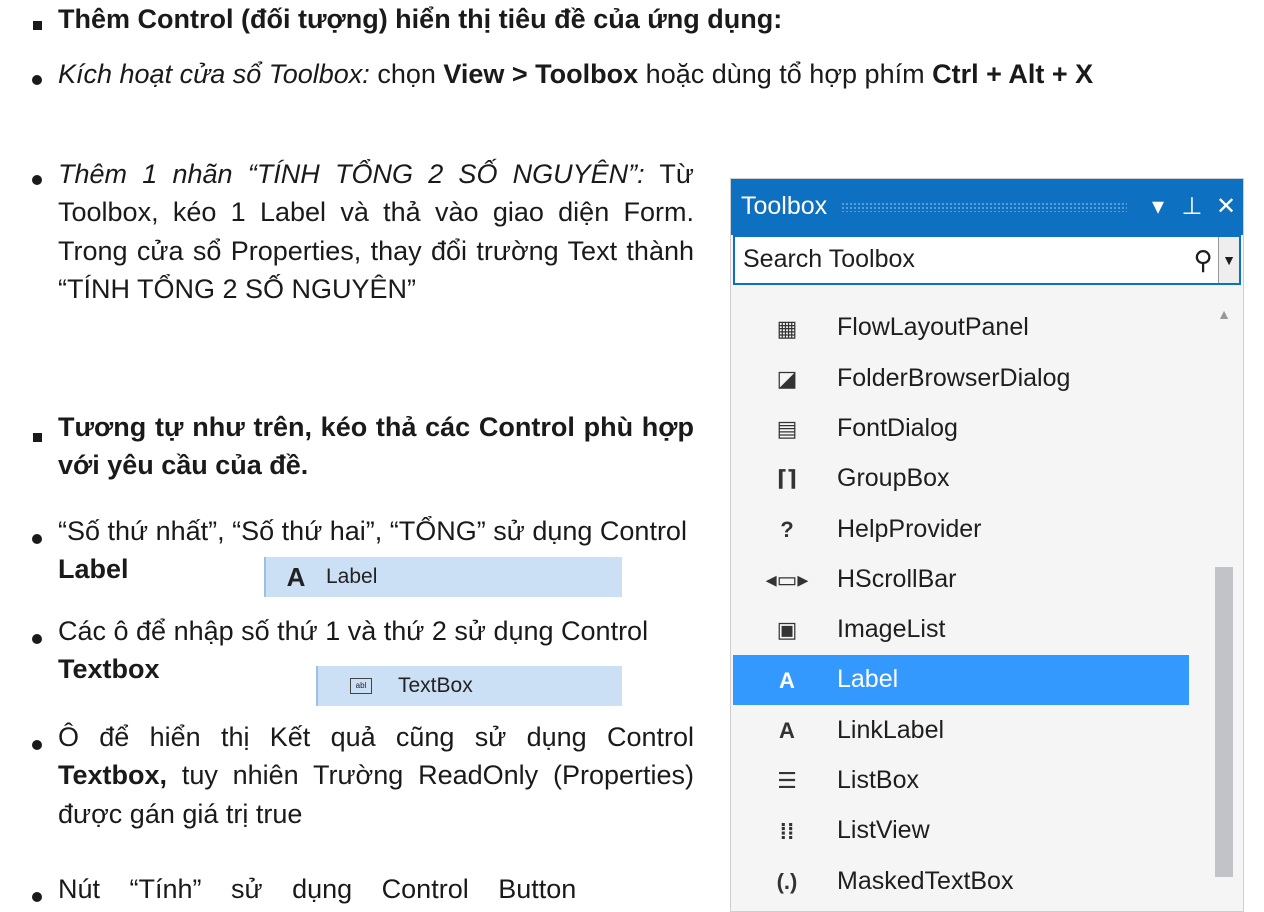 This screenshot has height=912, width=1264. I want to click on toolbox-item-fontdialog: ▤ FontDialog, so click(961, 429).